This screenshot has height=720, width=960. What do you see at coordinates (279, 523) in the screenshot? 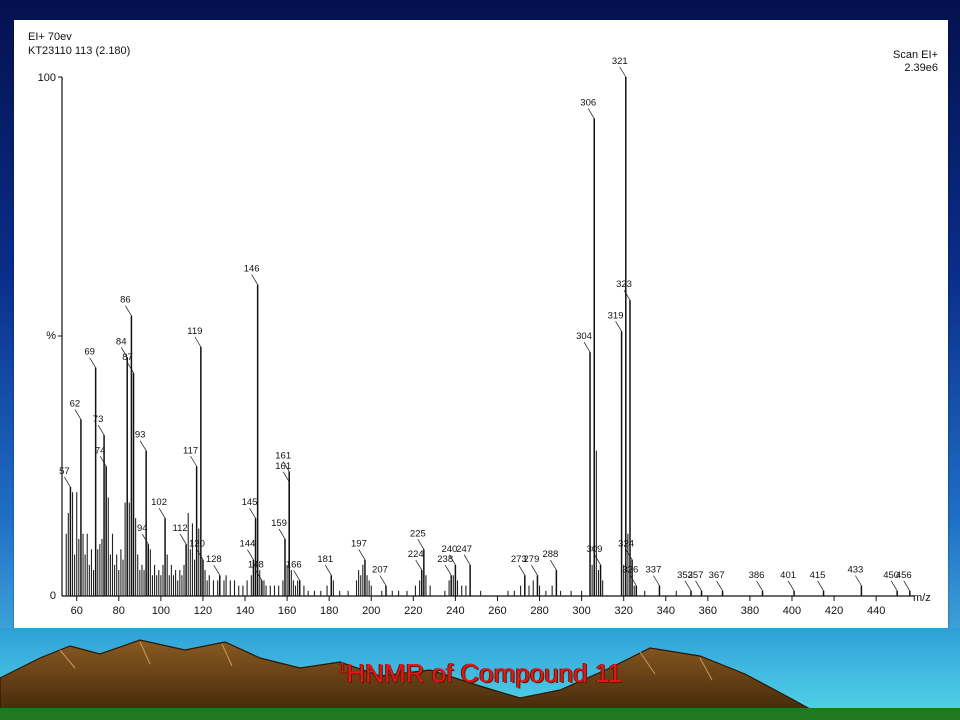
I see `peak-label: 159` at bounding box center [279, 523].